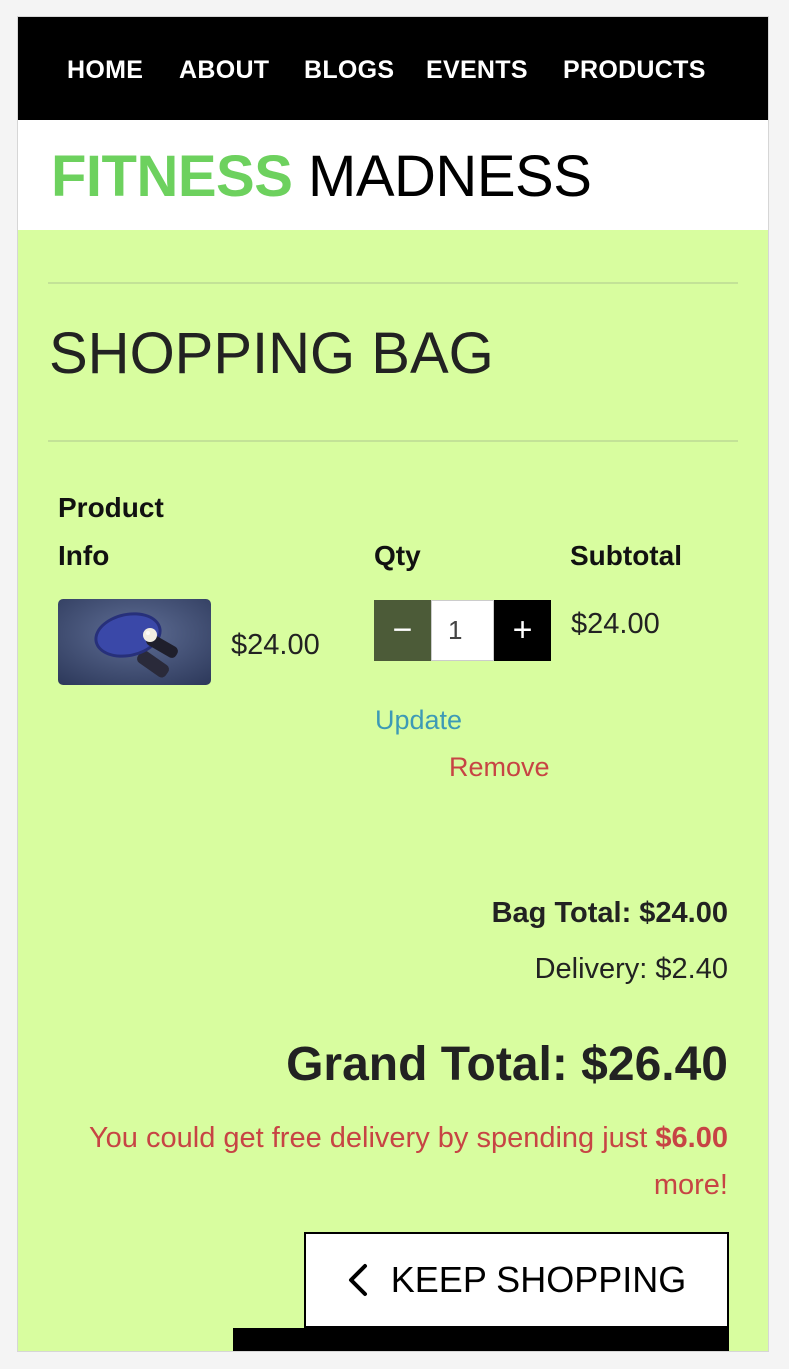 This screenshot has width=789, height=1369. I want to click on minus-icon: −, so click(402, 630).